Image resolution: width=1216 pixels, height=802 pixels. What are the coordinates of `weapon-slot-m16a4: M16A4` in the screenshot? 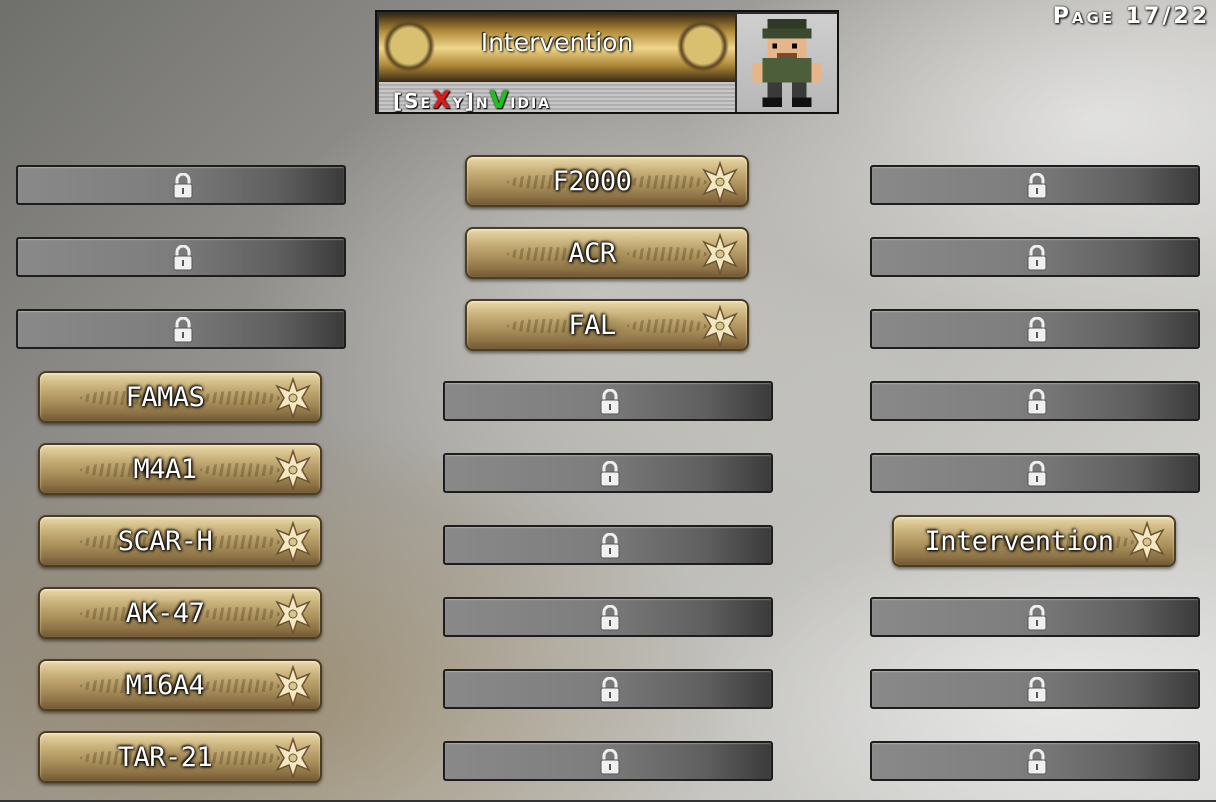 It's located at (180, 685).